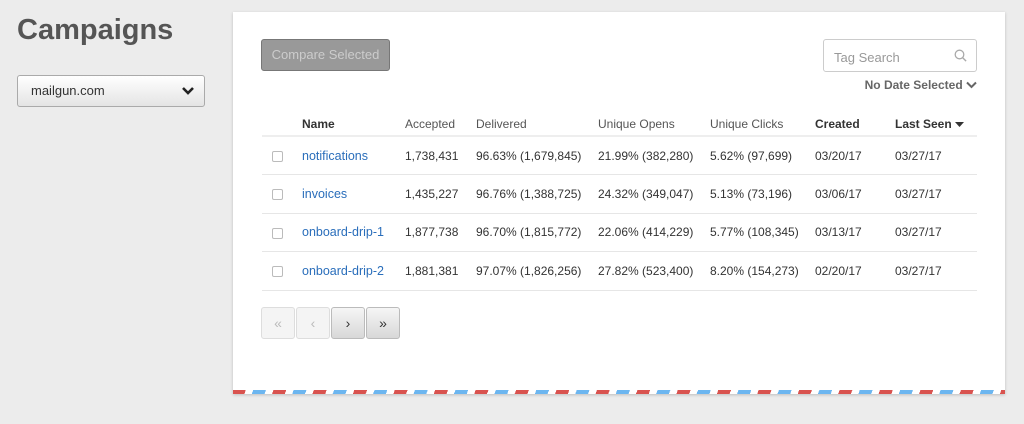 This screenshot has width=1024, height=424. Describe the element at coordinates (762, 271) in the screenshot. I see `cell-unique-clicks: 8.20% (154,273)` at that location.